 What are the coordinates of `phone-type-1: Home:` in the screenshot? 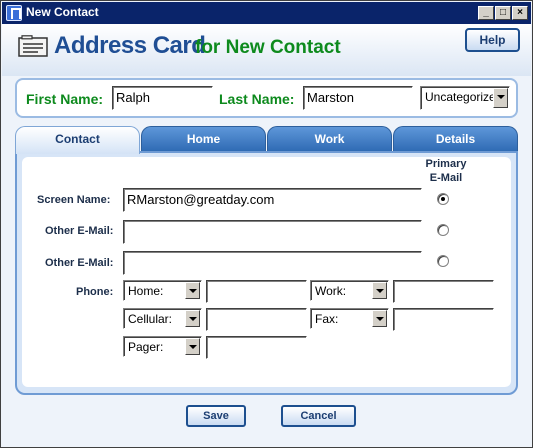 It's located at (146, 291).